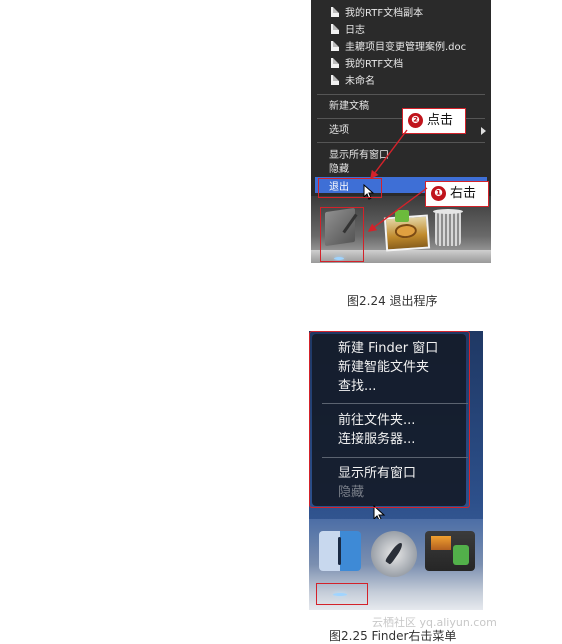 Image resolution: width=562 pixels, height=644 pixels. Describe the element at coordinates (389, 419) in the screenshot. I see `menu-highlight-box` at that location.